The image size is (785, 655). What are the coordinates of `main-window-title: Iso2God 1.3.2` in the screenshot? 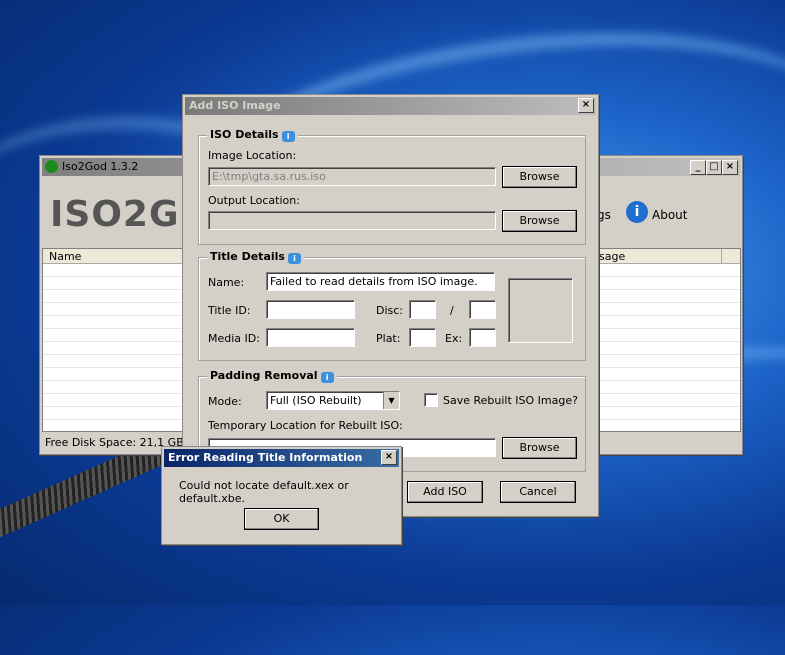 It's located at (100, 166).